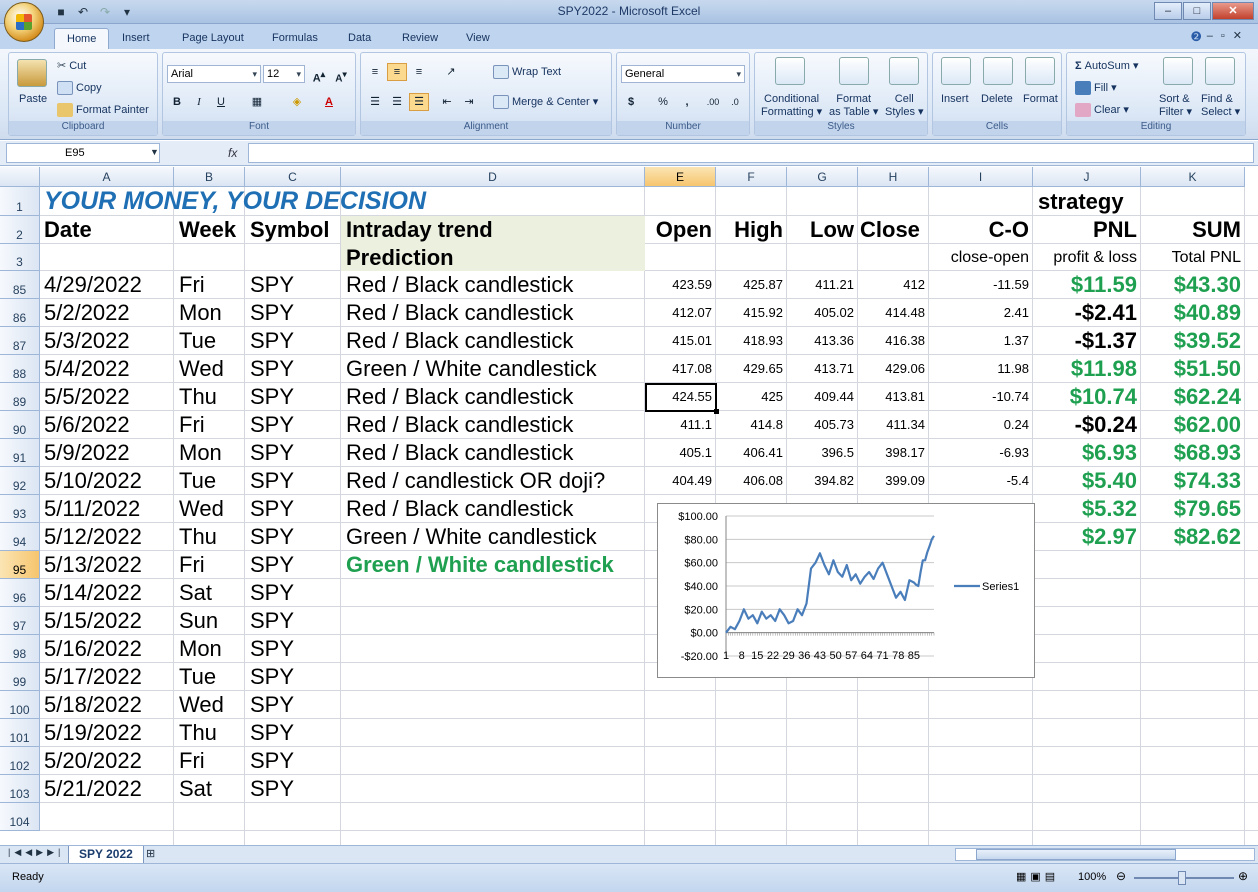  Describe the element at coordinates (107, 177) in the screenshot. I see `column-header-a: A` at that location.